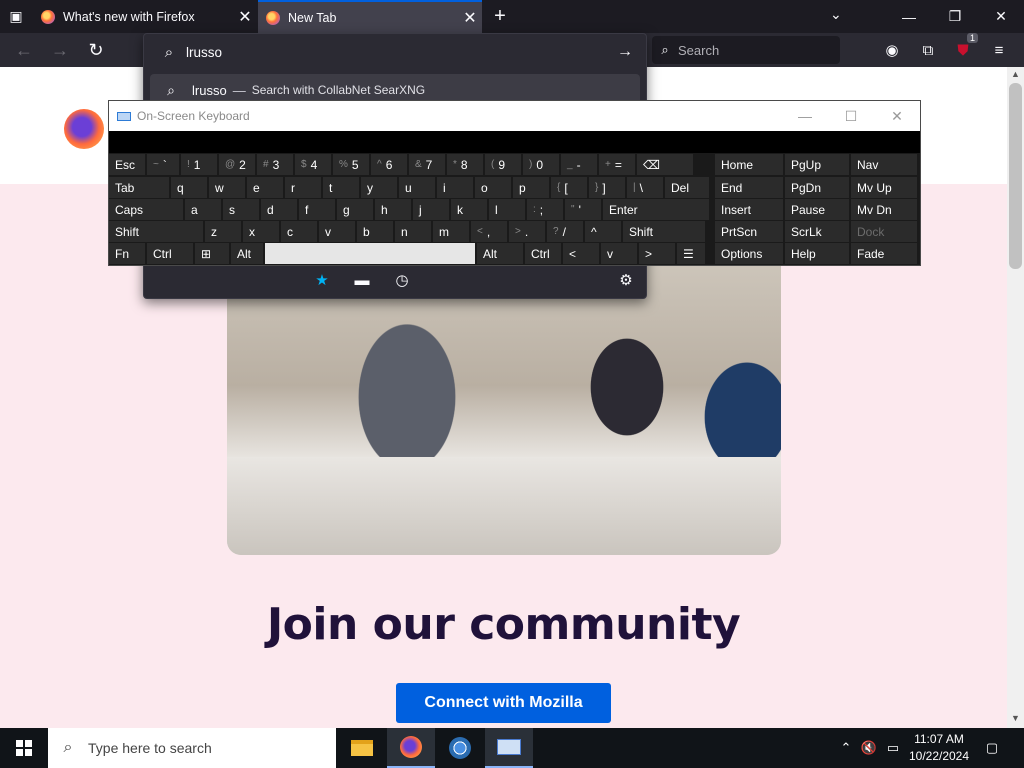 The height and width of the screenshot is (768, 1024). What do you see at coordinates (749, 187) in the screenshot?
I see `osk-key-end: End` at bounding box center [749, 187].